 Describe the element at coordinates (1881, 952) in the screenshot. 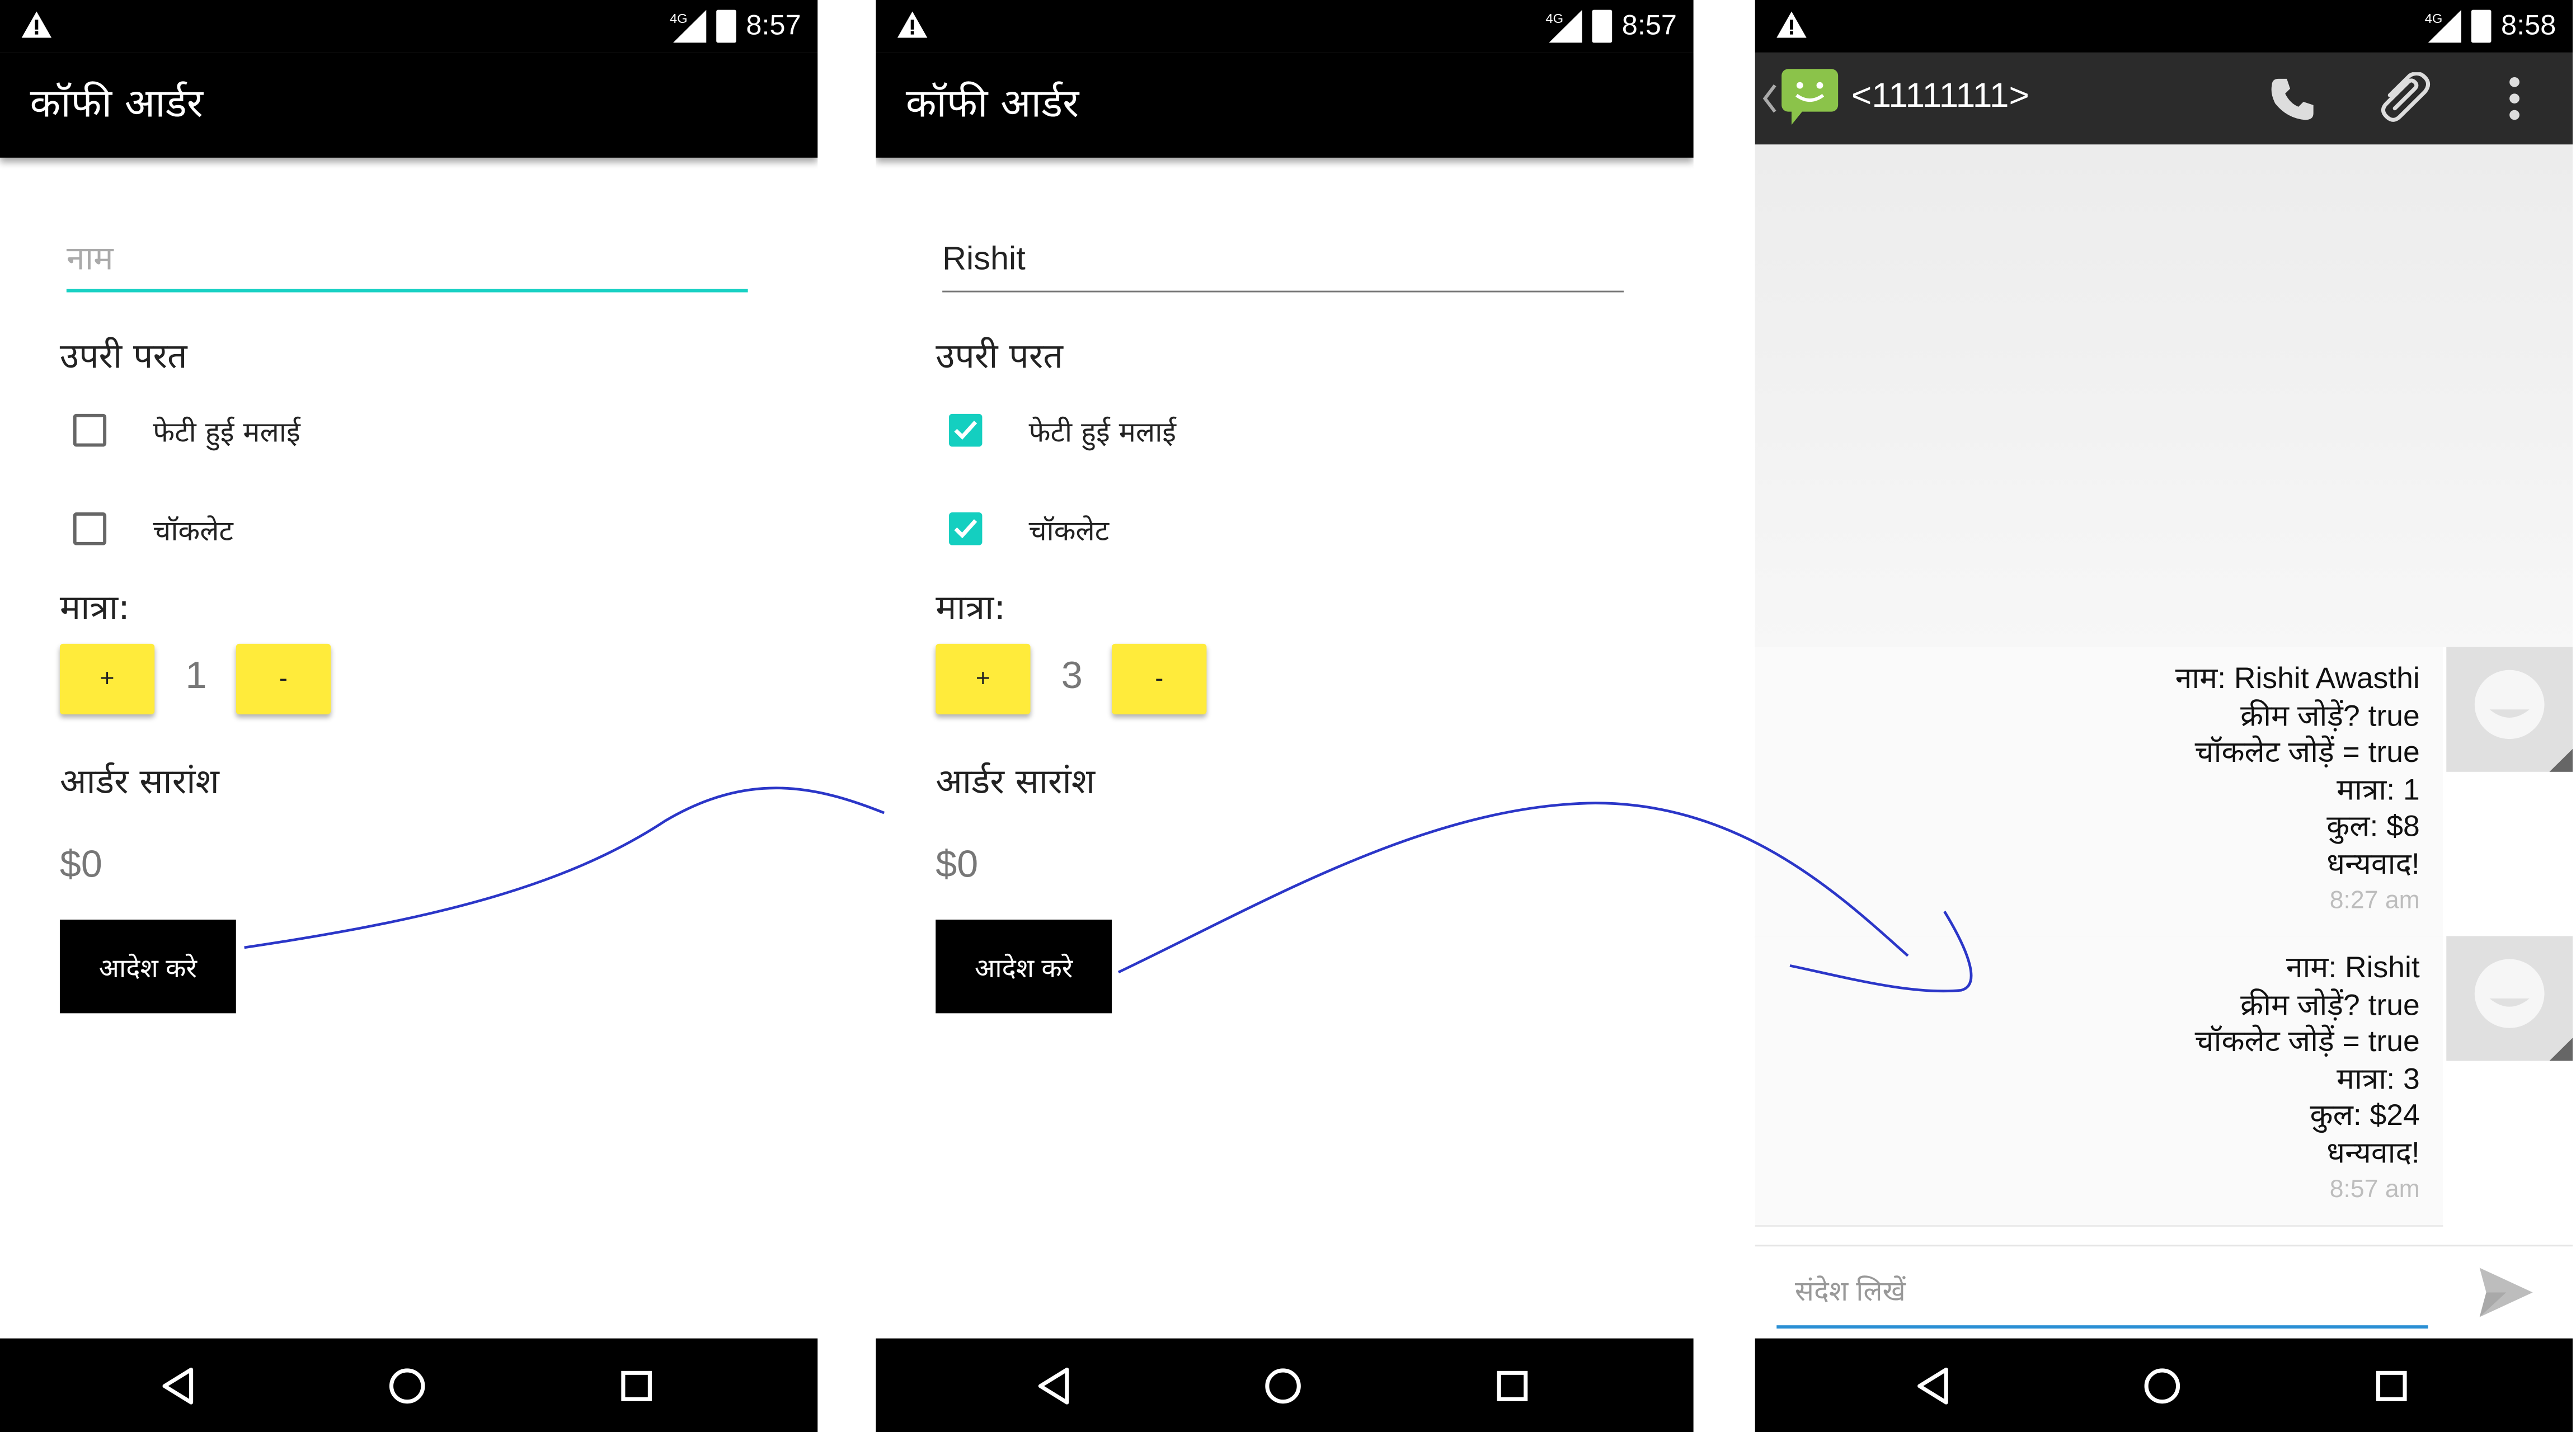

I see `arrowhead` at that location.